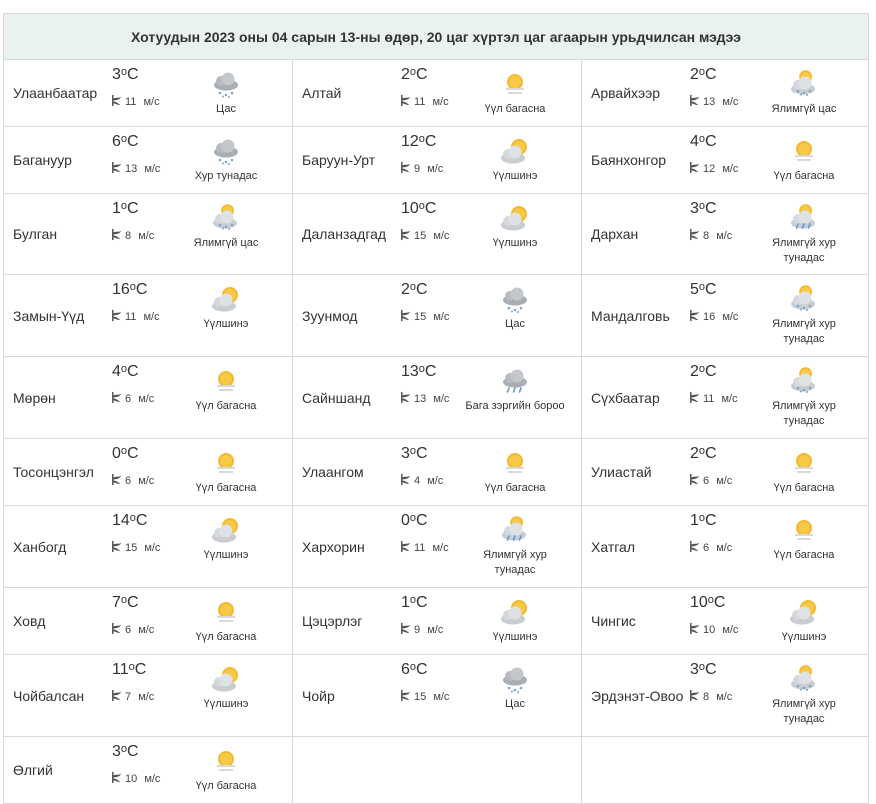 The image size is (876, 804). I want to click on city-forecast-cell: Хархорин 0oC 11 м/с Ялимгүй хур тунадас, so click(437, 546).